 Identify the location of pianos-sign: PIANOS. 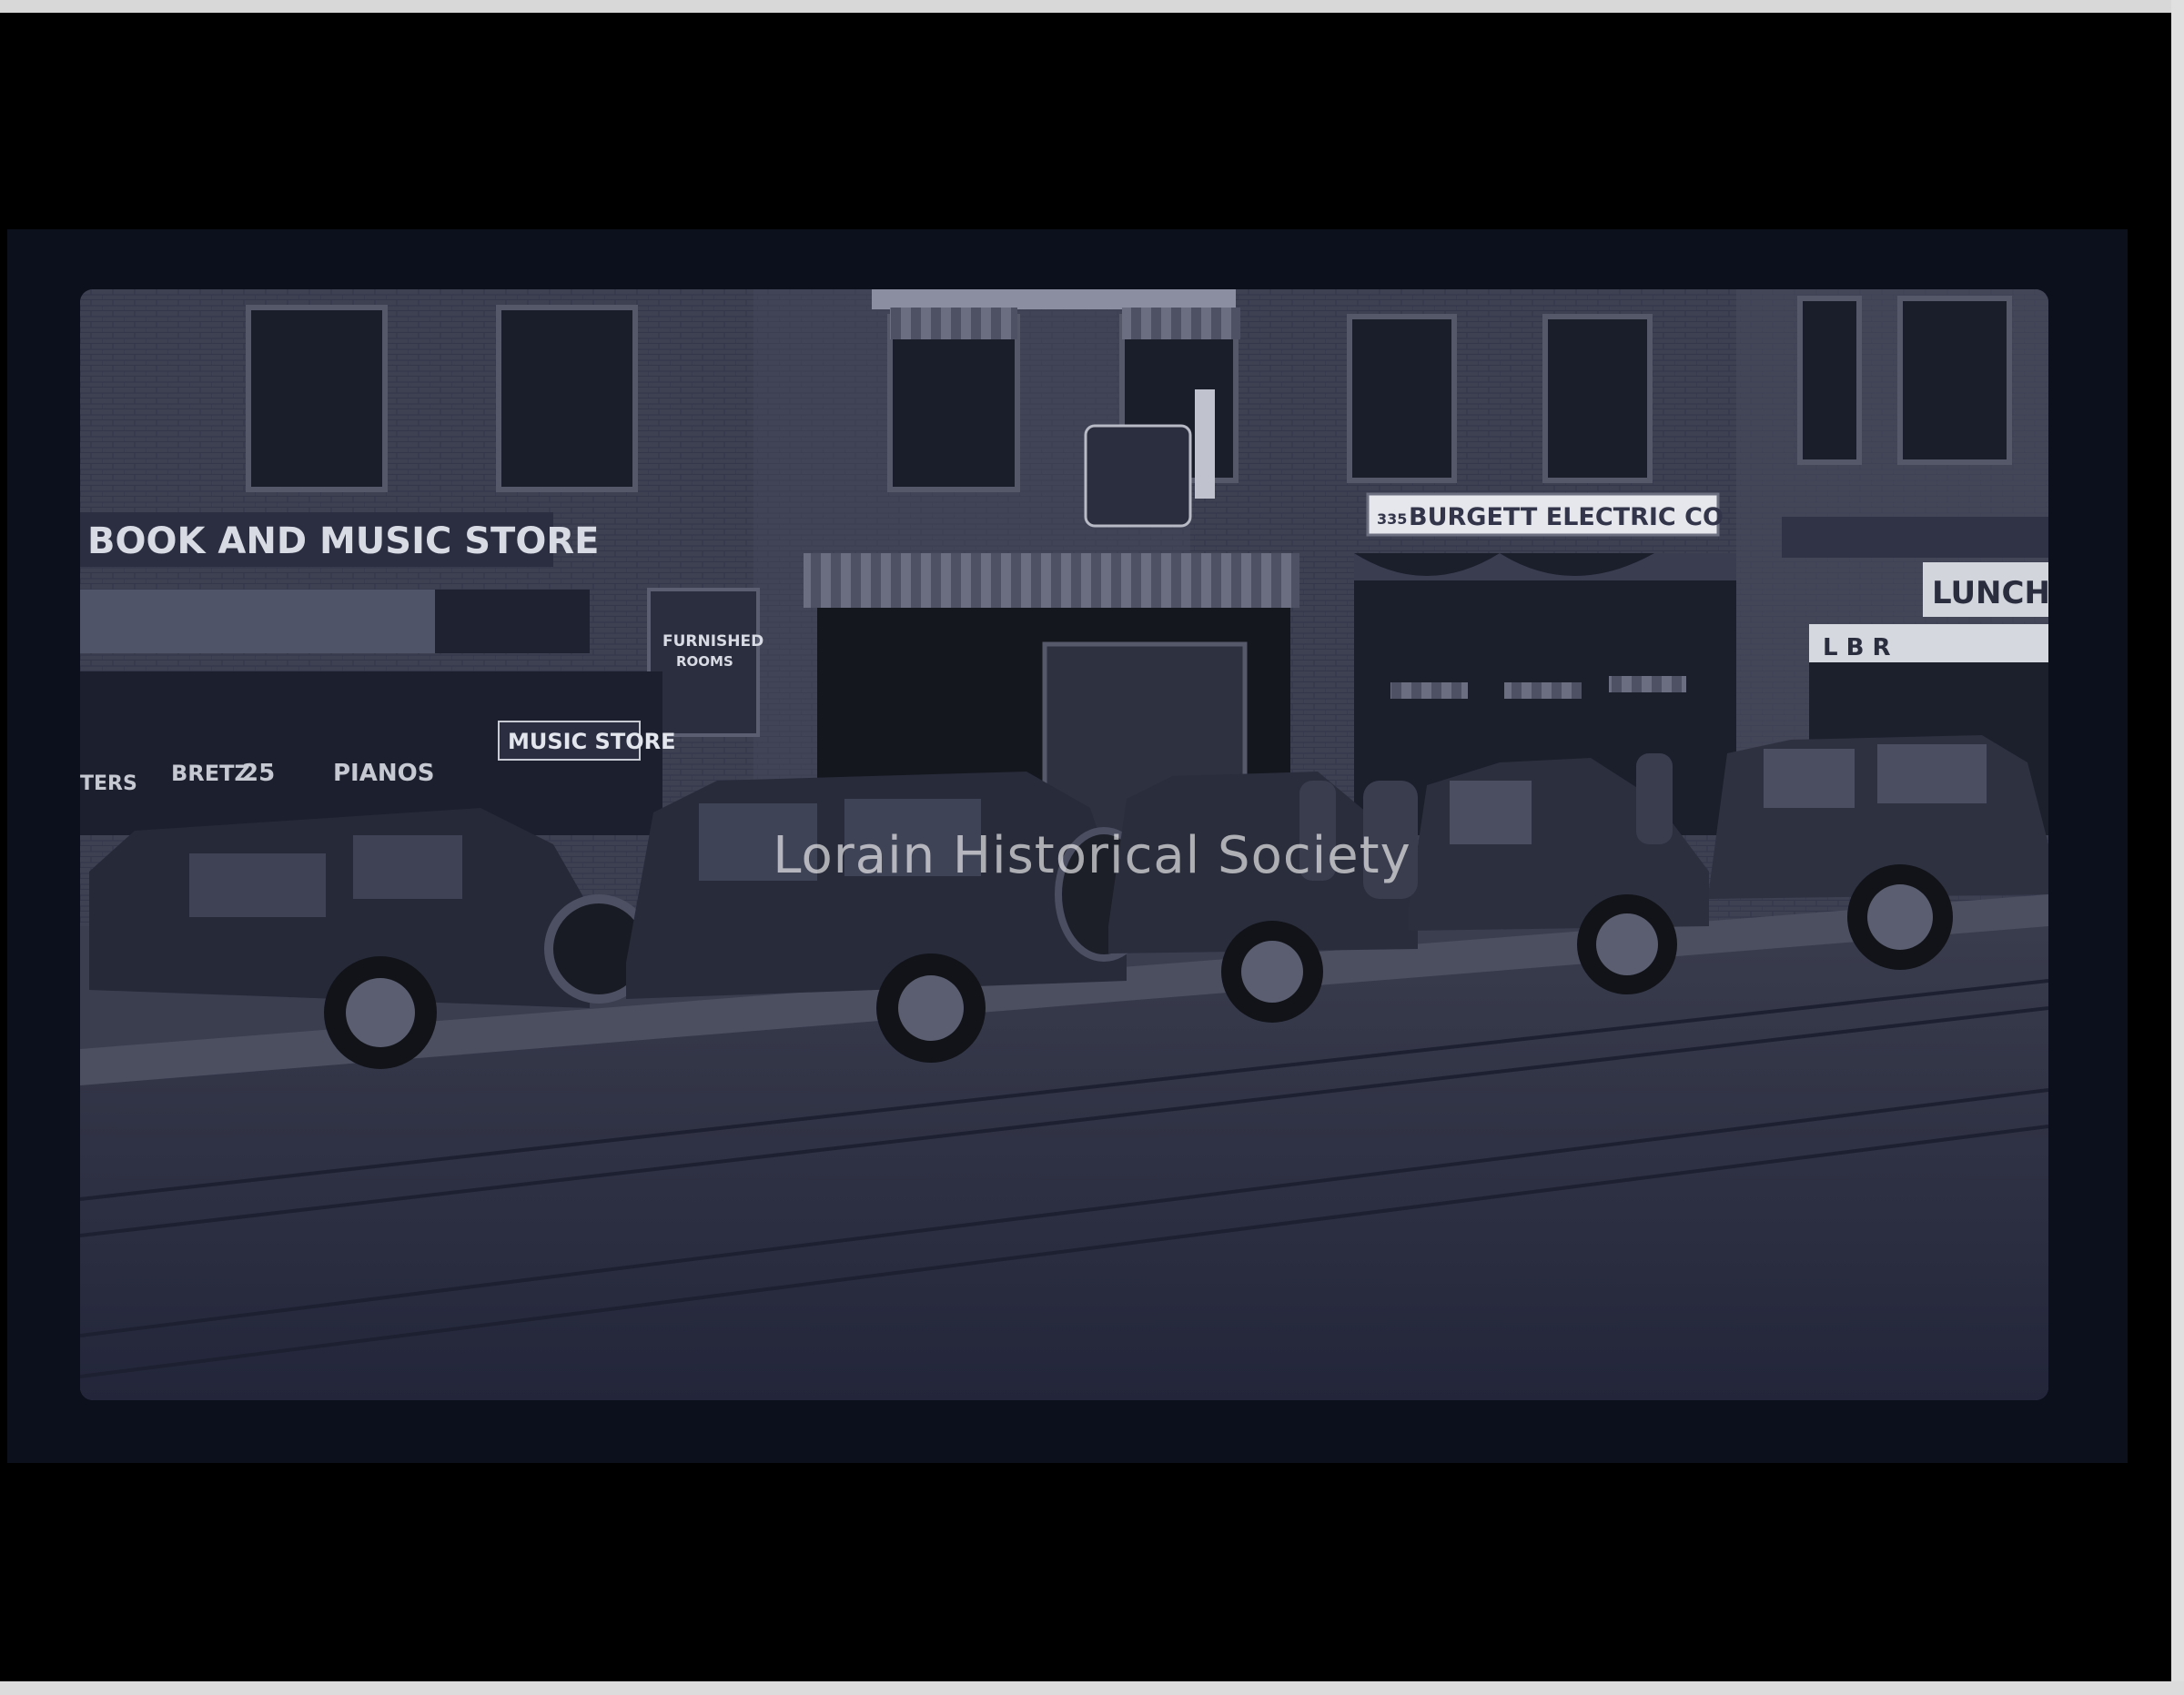
(383, 774).